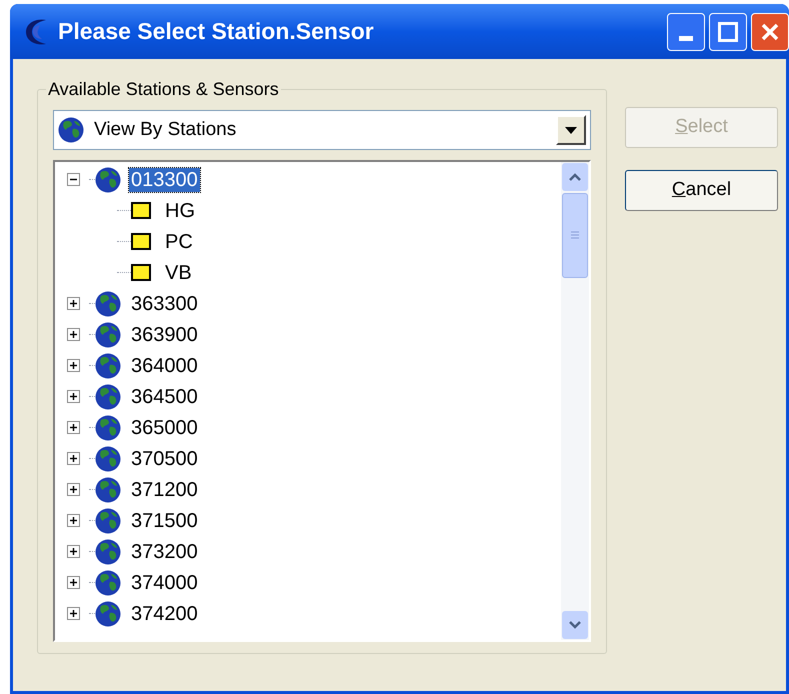  What do you see at coordinates (179, 242) in the screenshot?
I see `sensor-label: PC` at bounding box center [179, 242].